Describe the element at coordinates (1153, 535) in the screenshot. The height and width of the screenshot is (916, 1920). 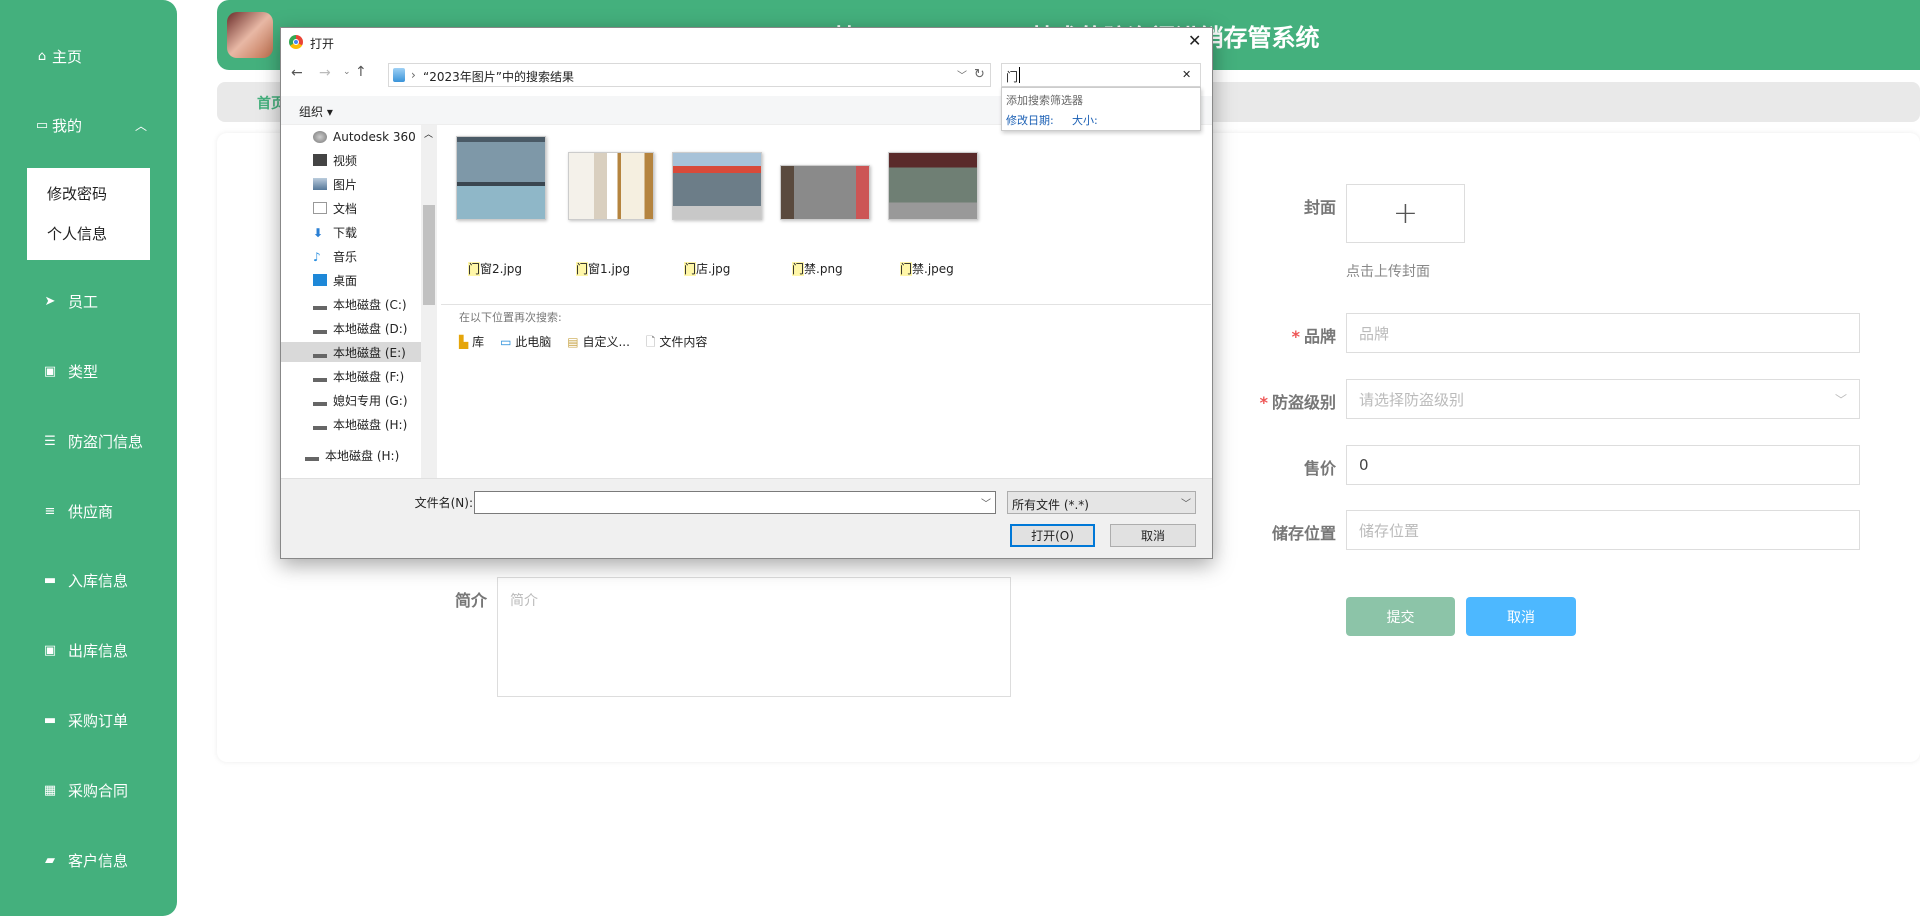
I see `dialog-cancel-button: 取消` at that location.